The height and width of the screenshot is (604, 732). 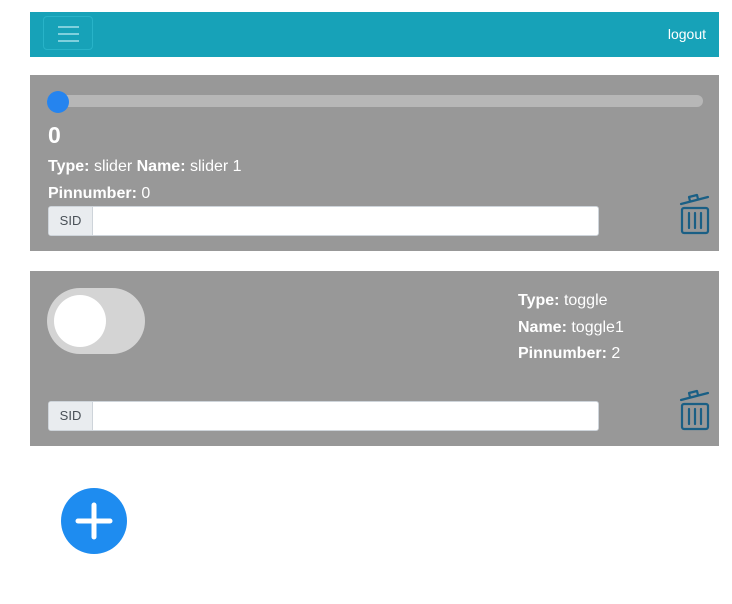 I want to click on plus-icon, so click(x=94, y=521).